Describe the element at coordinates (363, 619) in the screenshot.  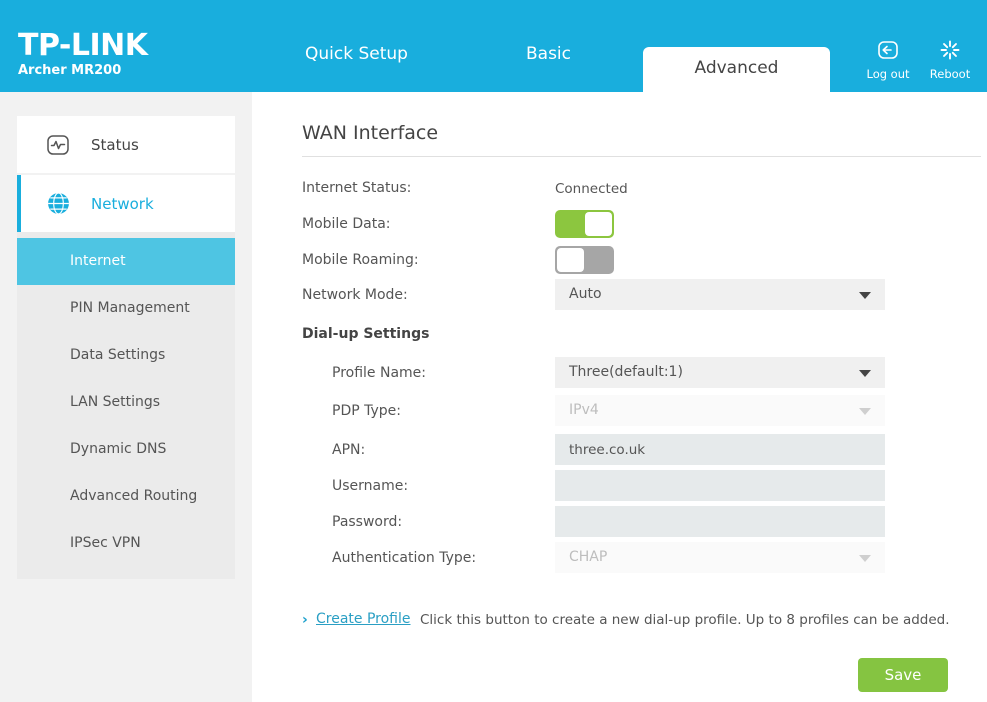
I see `create-profile-link: Create Profile` at that location.